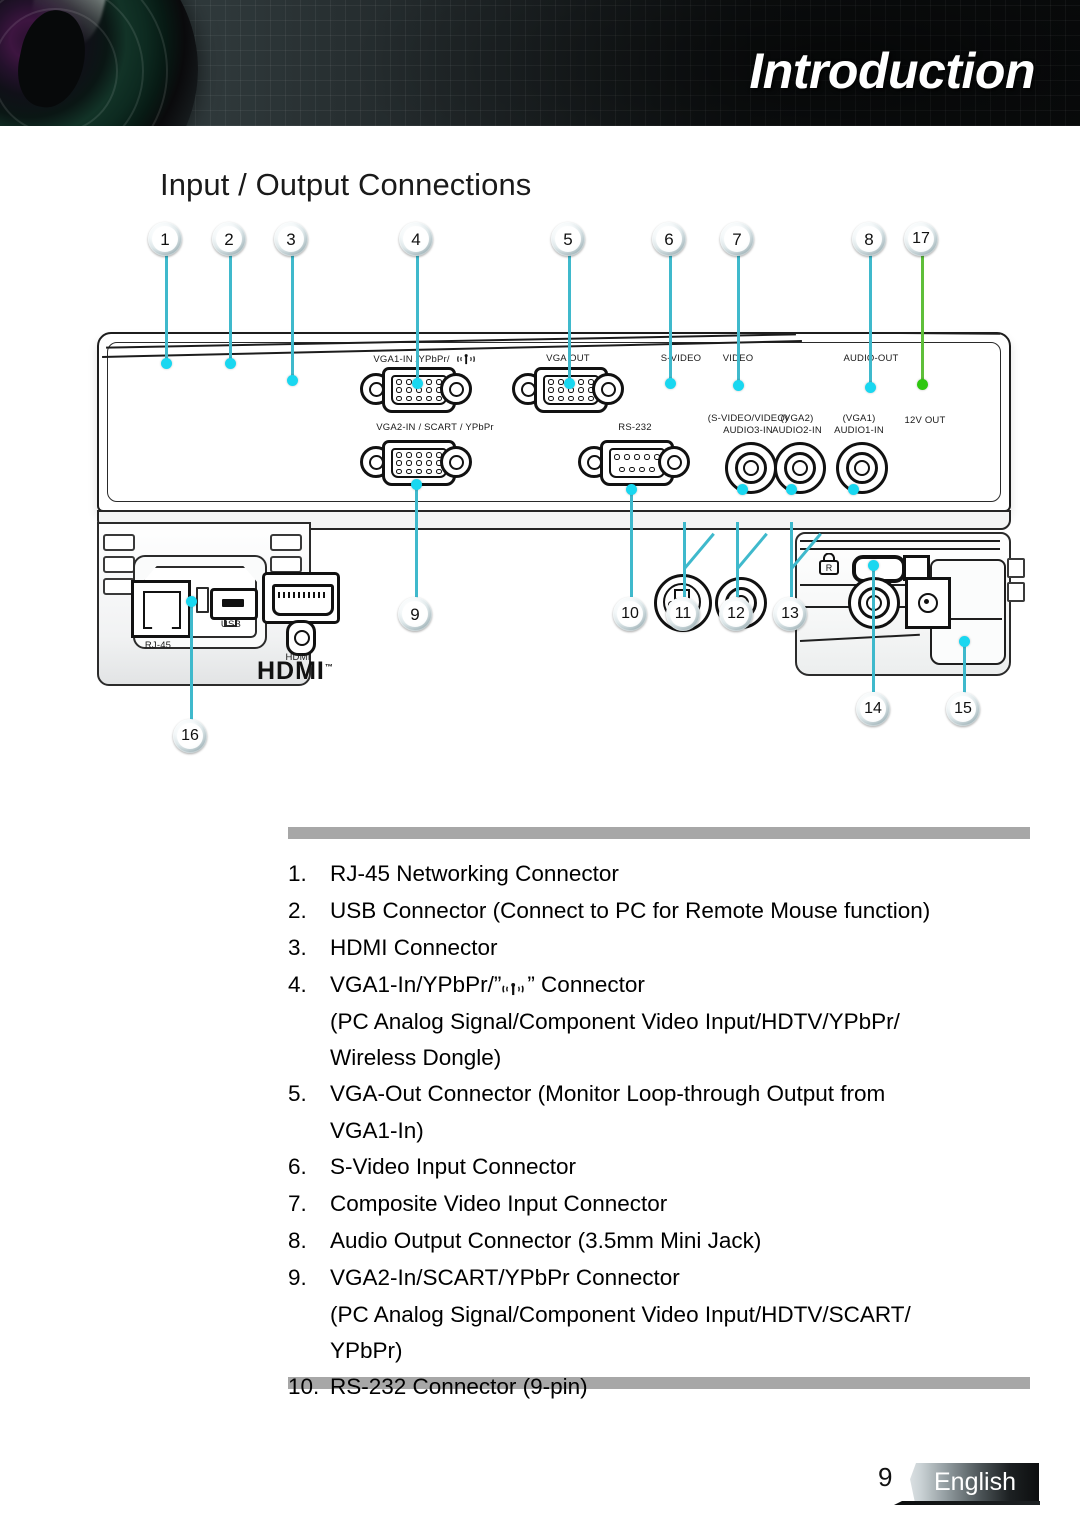 The image size is (1080, 1532). What do you see at coordinates (859, 418) in the screenshot?
I see `audio1-in-label-top: (VGA1)` at bounding box center [859, 418].